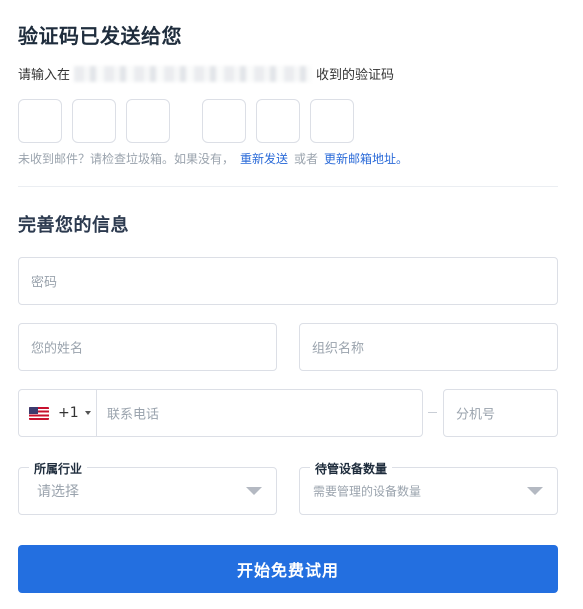  I want to click on resend-hint: 未收到邮件？请检查垃圾箱。如果没有， 重新发送 或者 更新邮箱地址。, so click(213, 158).